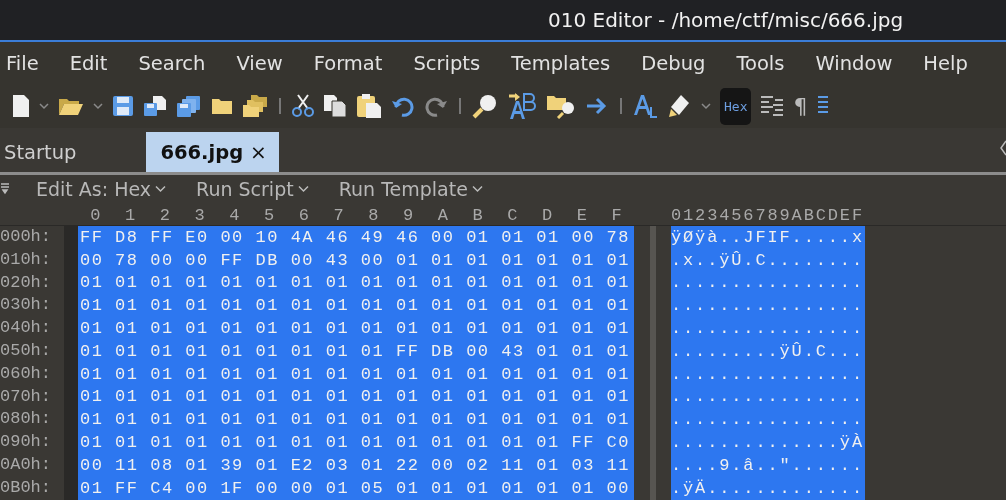 The height and width of the screenshot is (500, 1006). Describe the element at coordinates (26, 282) in the screenshot. I see `row-offset: 020h:` at that location.